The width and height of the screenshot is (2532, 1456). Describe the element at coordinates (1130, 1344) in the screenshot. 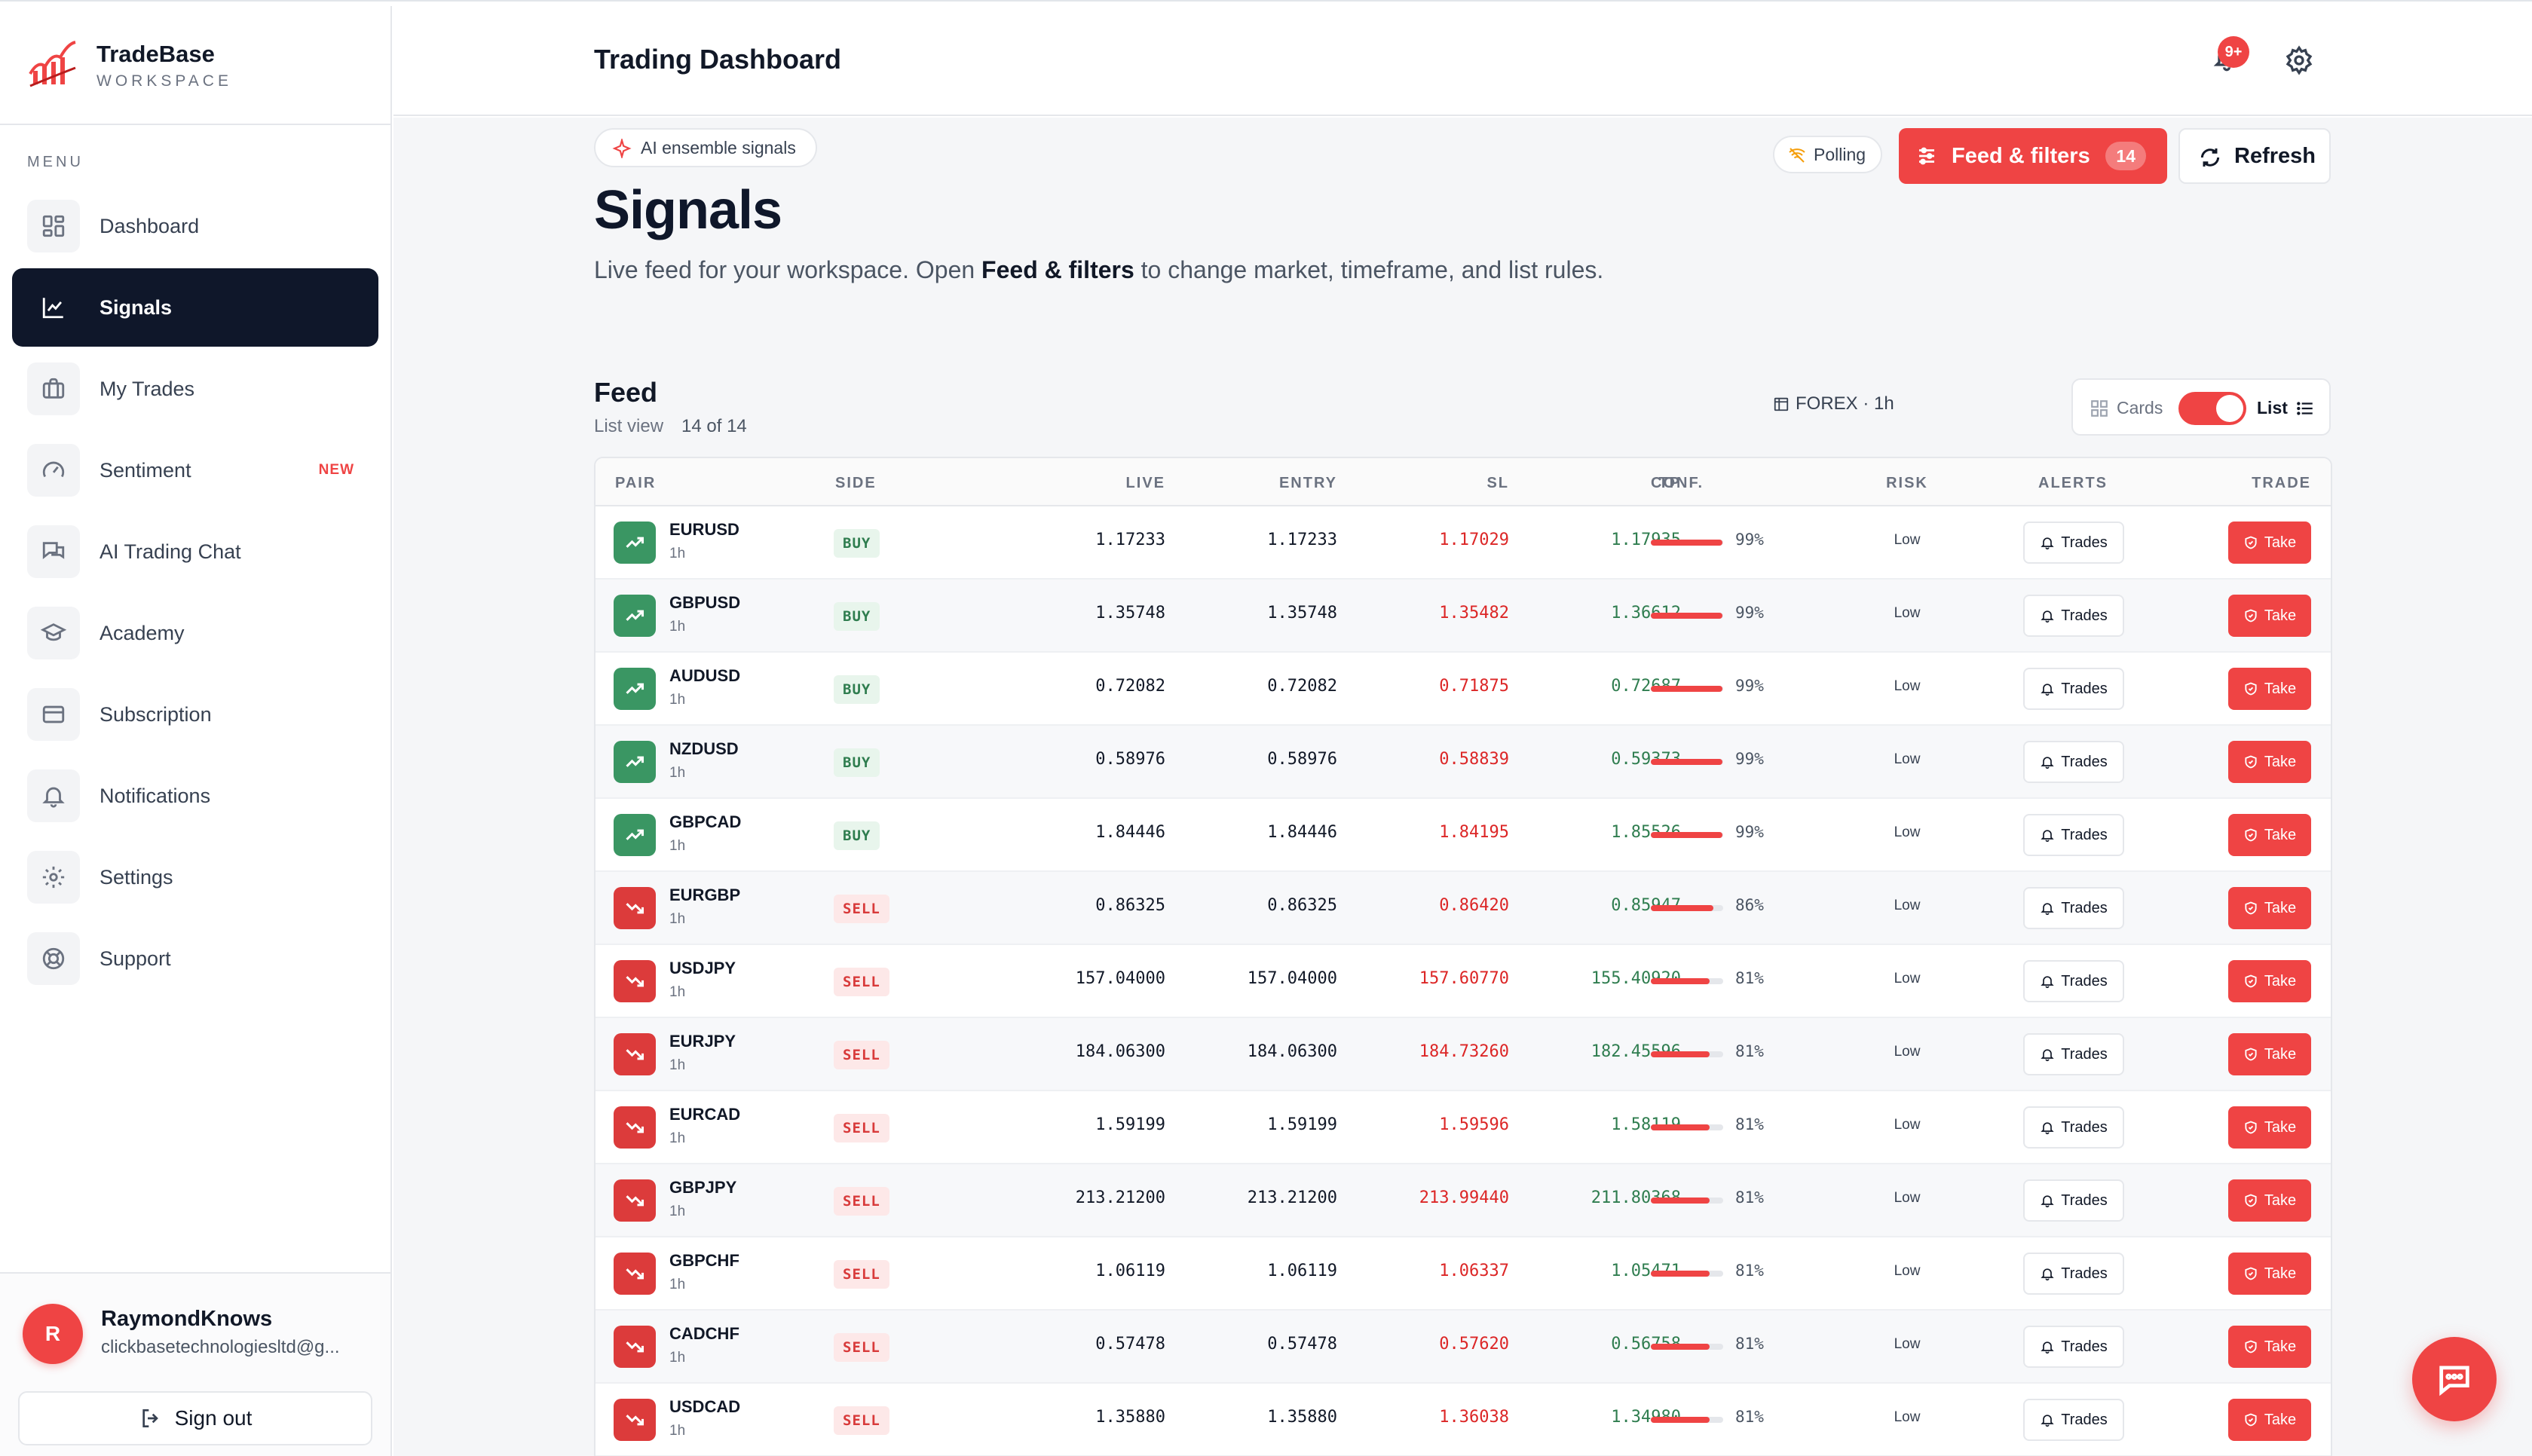

I see `live-price: 0.57478` at that location.